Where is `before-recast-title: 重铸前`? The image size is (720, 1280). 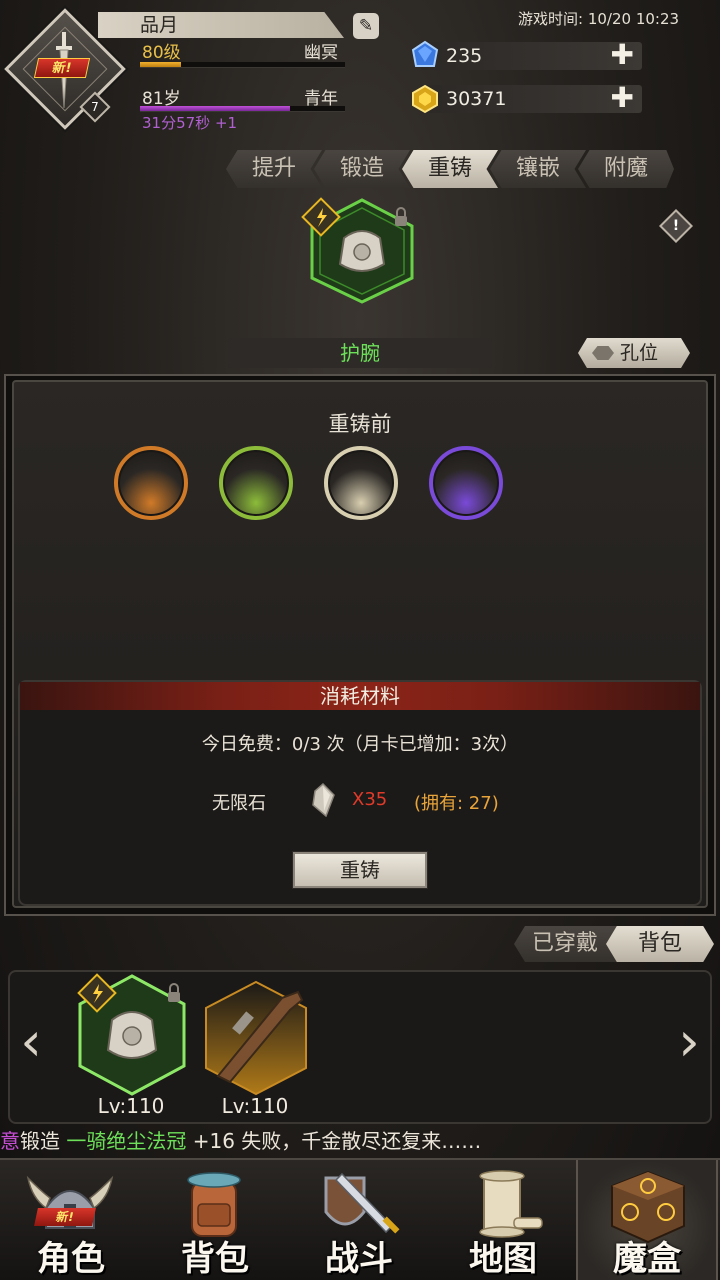 before-recast-title: 重铸前 is located at coordinates (360, 424).